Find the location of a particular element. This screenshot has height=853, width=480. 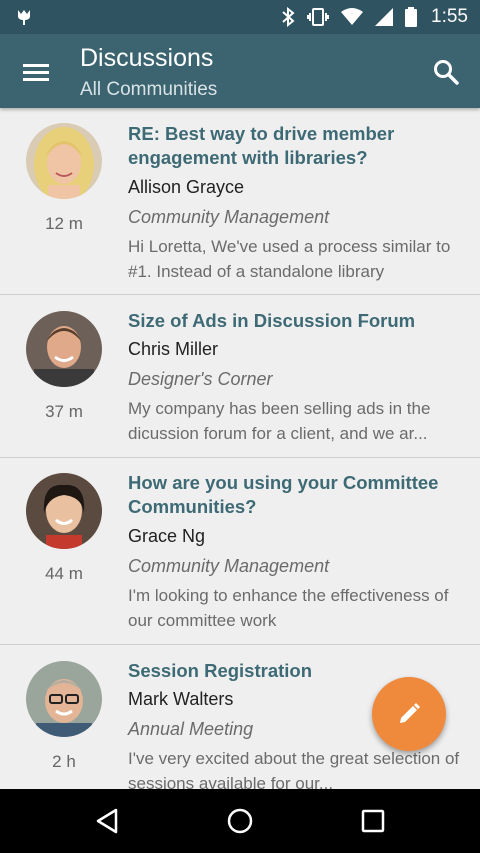

app-bar: Discussions All Communities is located at coordinates (240, 71).